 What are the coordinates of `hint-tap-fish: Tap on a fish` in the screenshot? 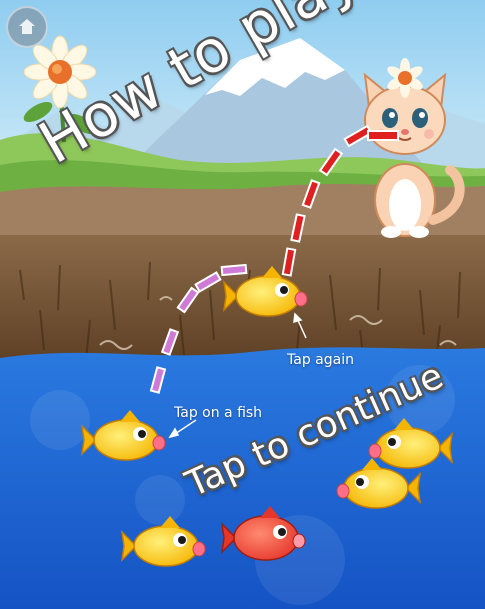 It's located at (218, 413).